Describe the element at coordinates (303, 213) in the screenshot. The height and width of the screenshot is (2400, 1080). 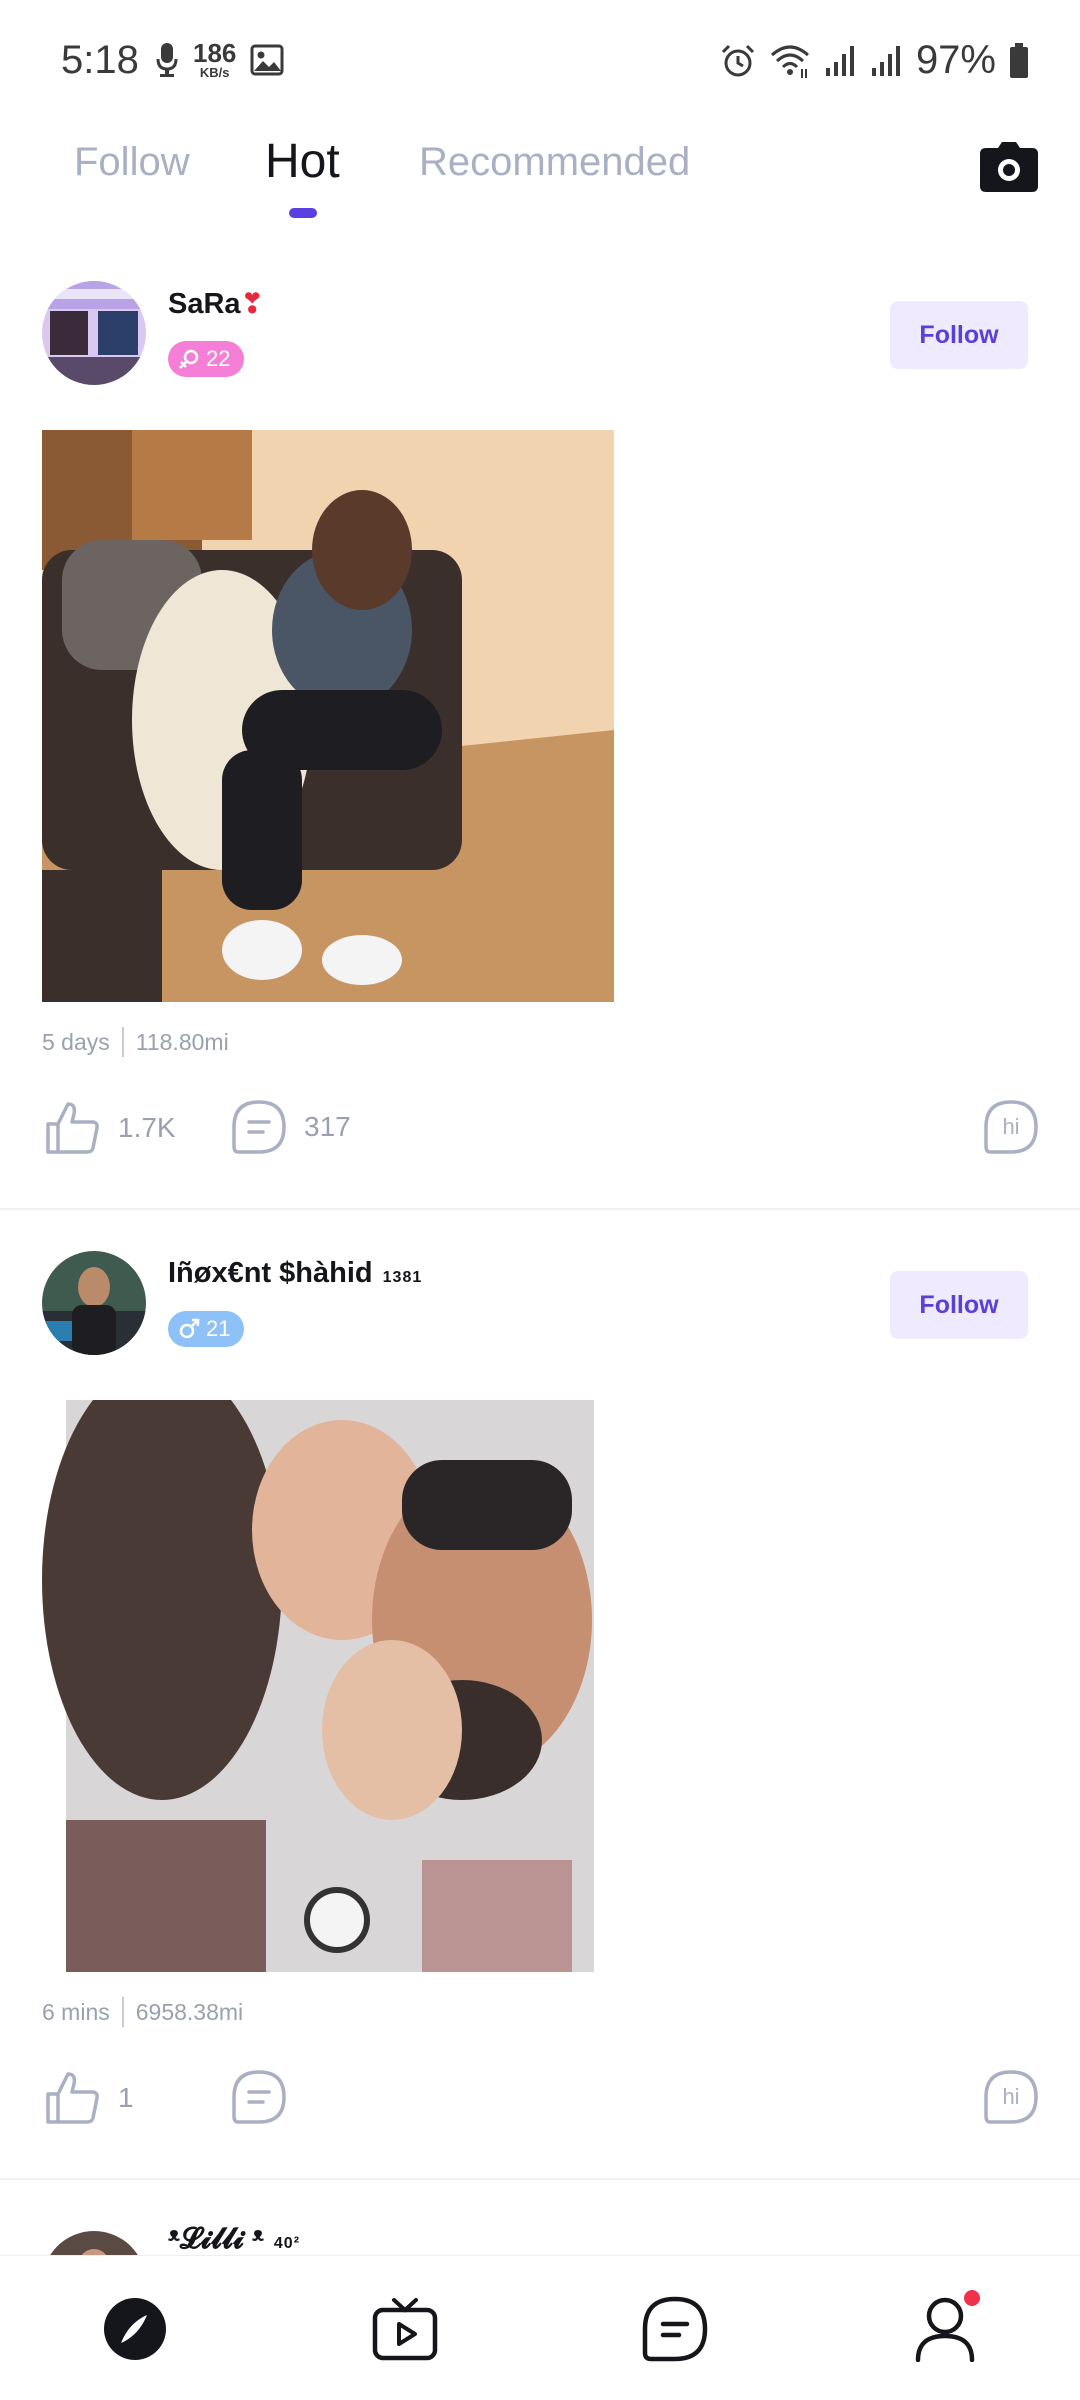
I see `active-tab-indicator` at that location.